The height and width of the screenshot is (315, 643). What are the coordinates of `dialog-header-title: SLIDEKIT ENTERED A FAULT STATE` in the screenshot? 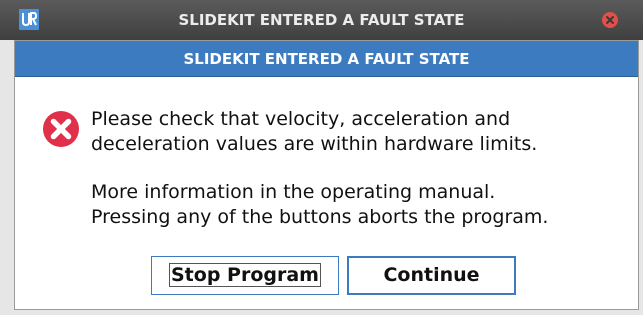 It's located at (326, 59).